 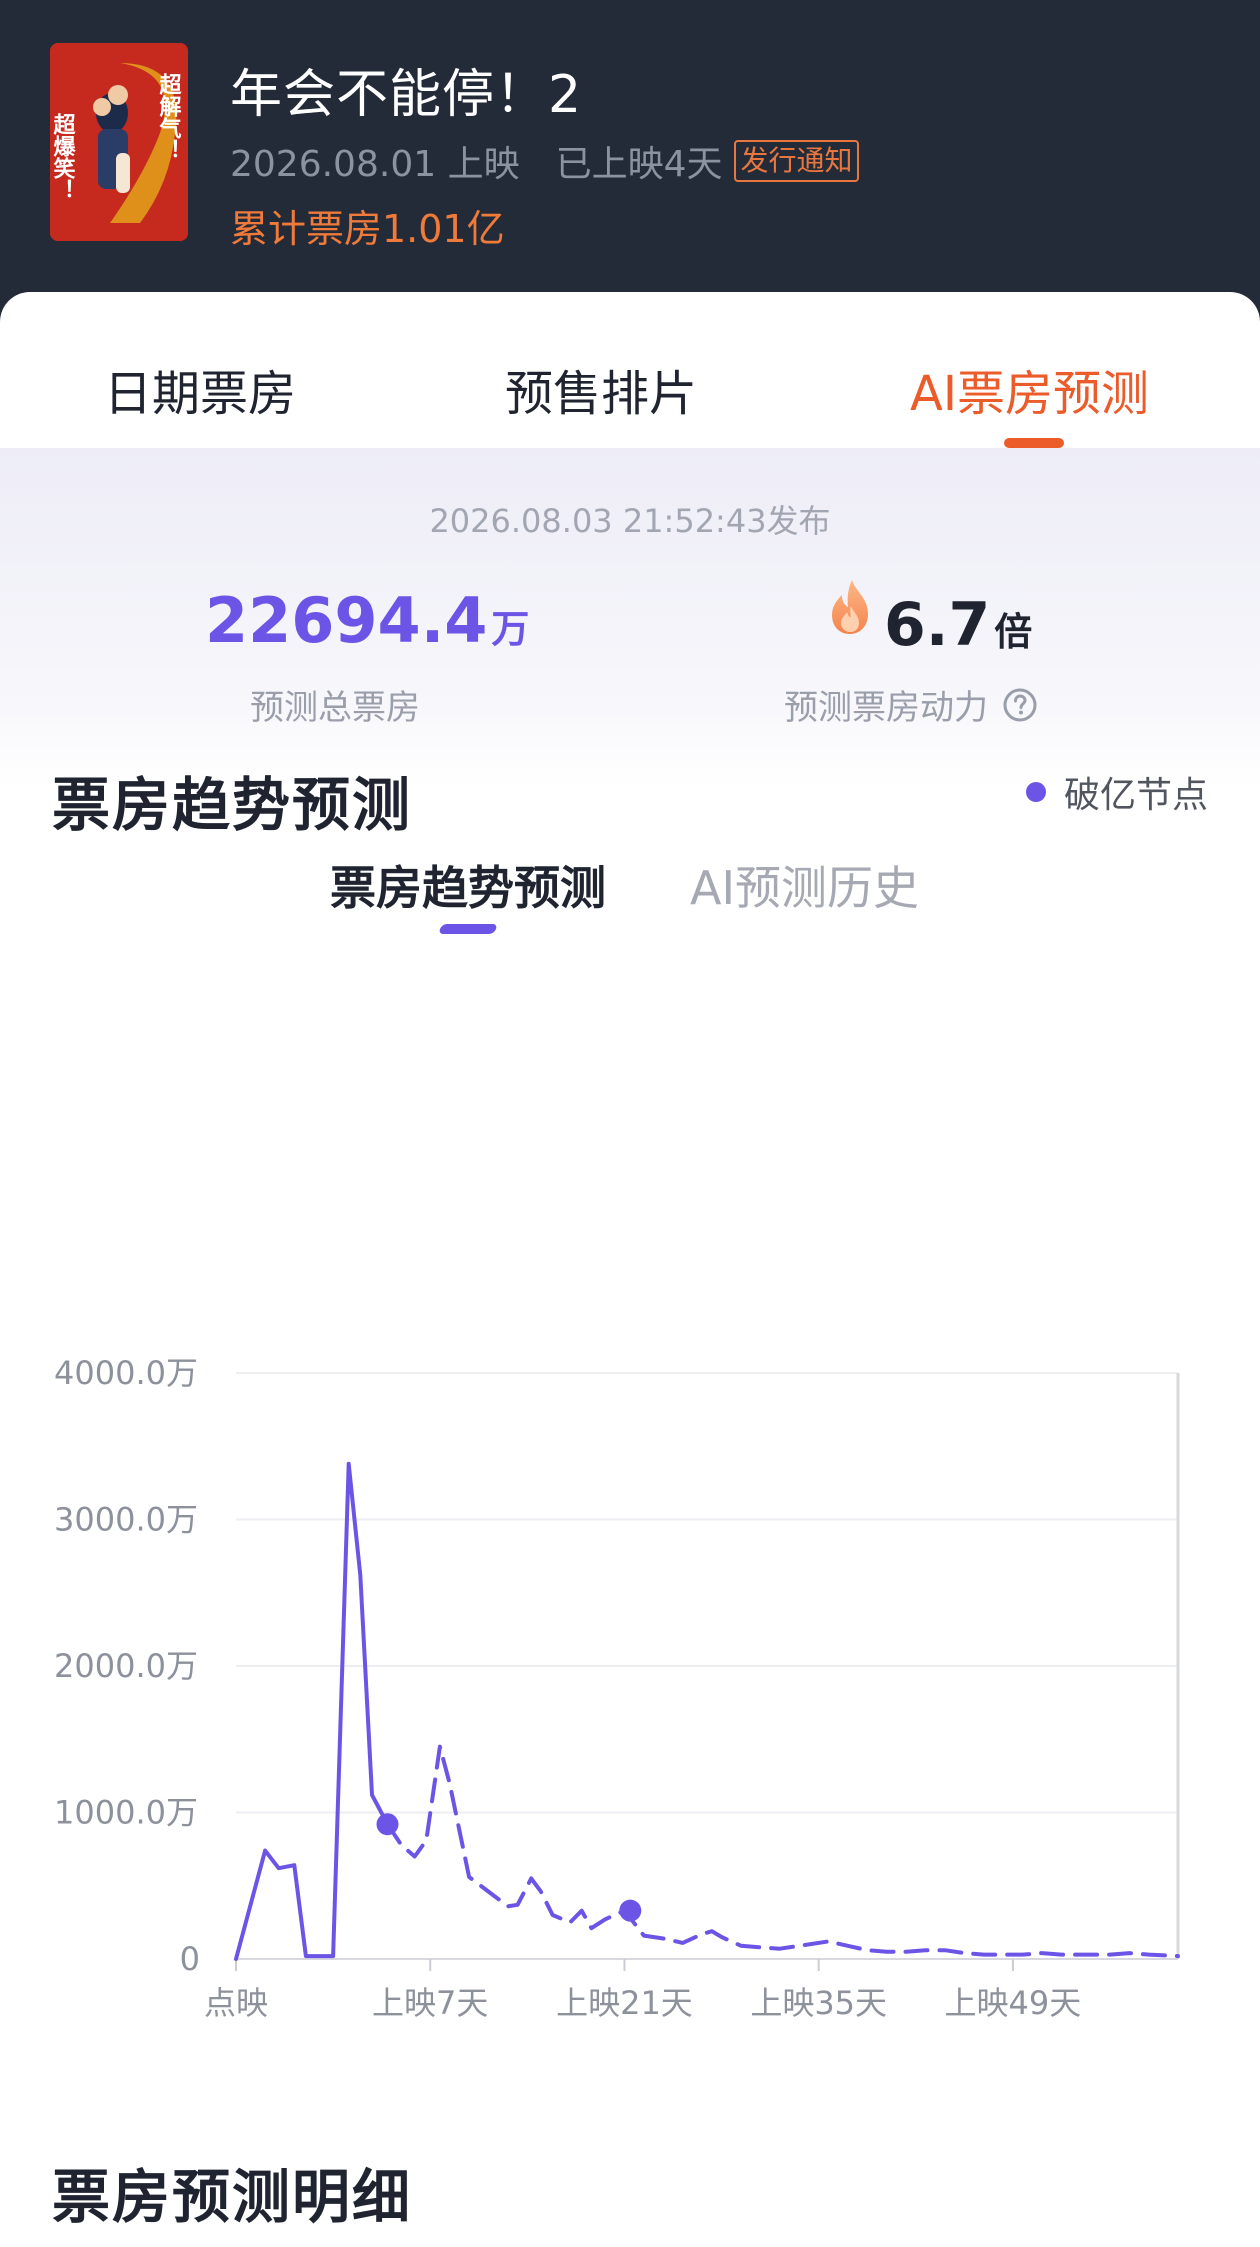 What do you see at coordinates (232, 2197) in the screenshot?
I see `detail-section-title: 票房预测明细` at bounding box center [232, 2197].